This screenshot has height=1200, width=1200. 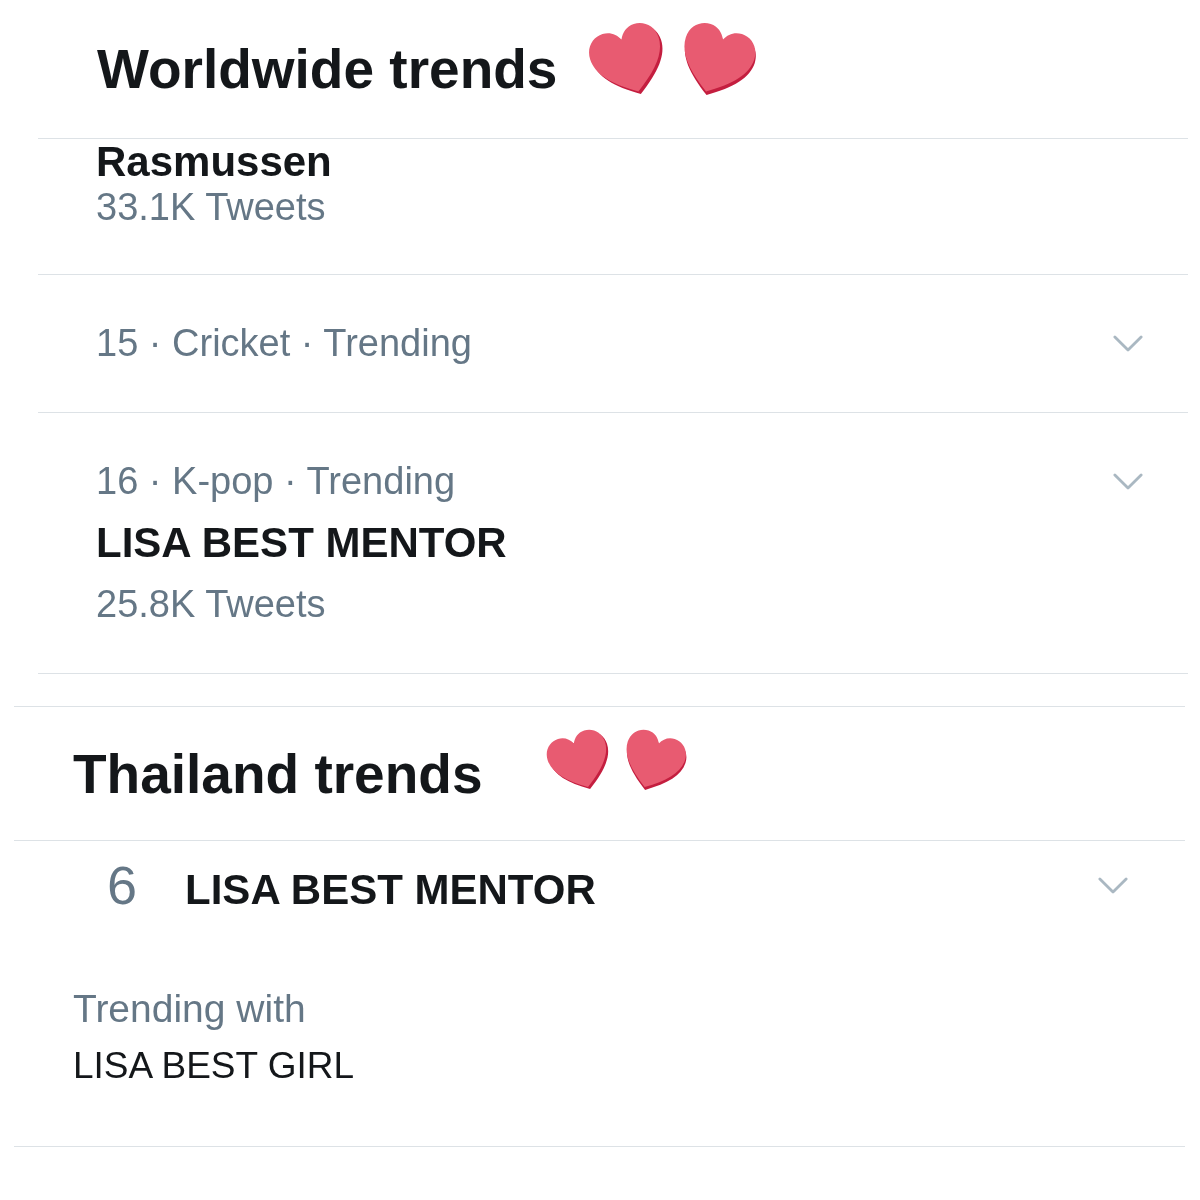 What do you see at coordinates (211, 604) in the screenshot?
I see `tweet-count: 25.8K Tweets` at bounding box center [211, 604].